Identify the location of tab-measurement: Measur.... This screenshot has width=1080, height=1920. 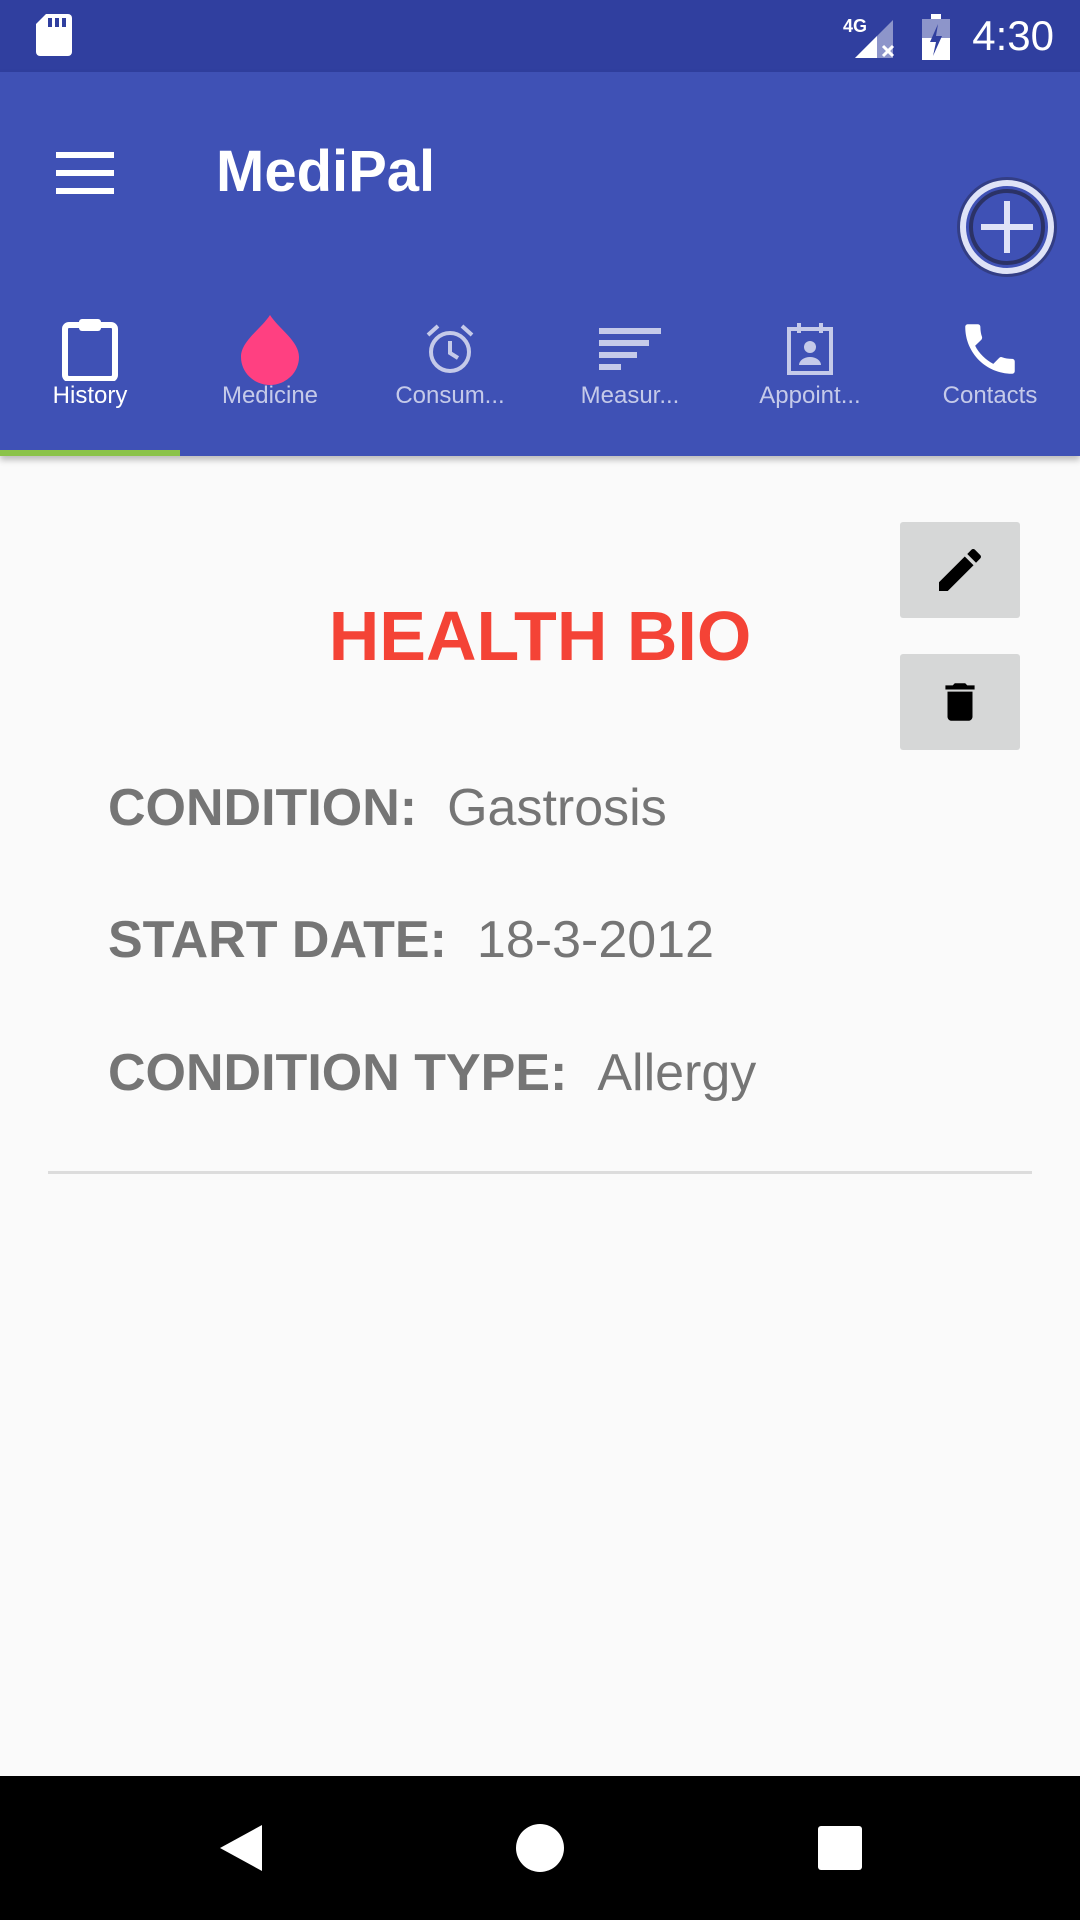
(630, 364).